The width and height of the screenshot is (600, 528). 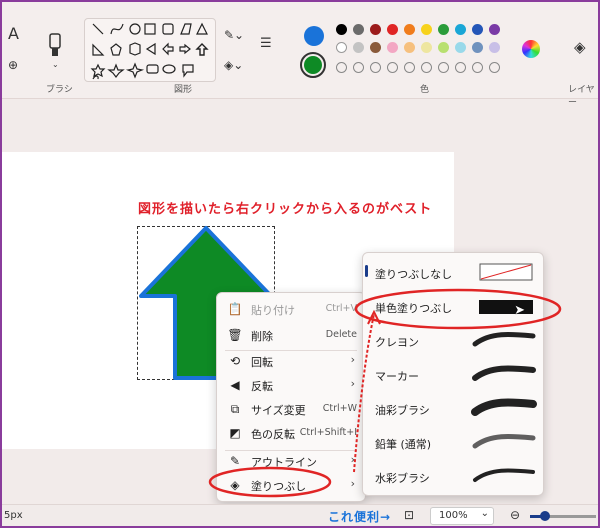 I want to click on fill-icon: ◈, so click(x=235, y=485).